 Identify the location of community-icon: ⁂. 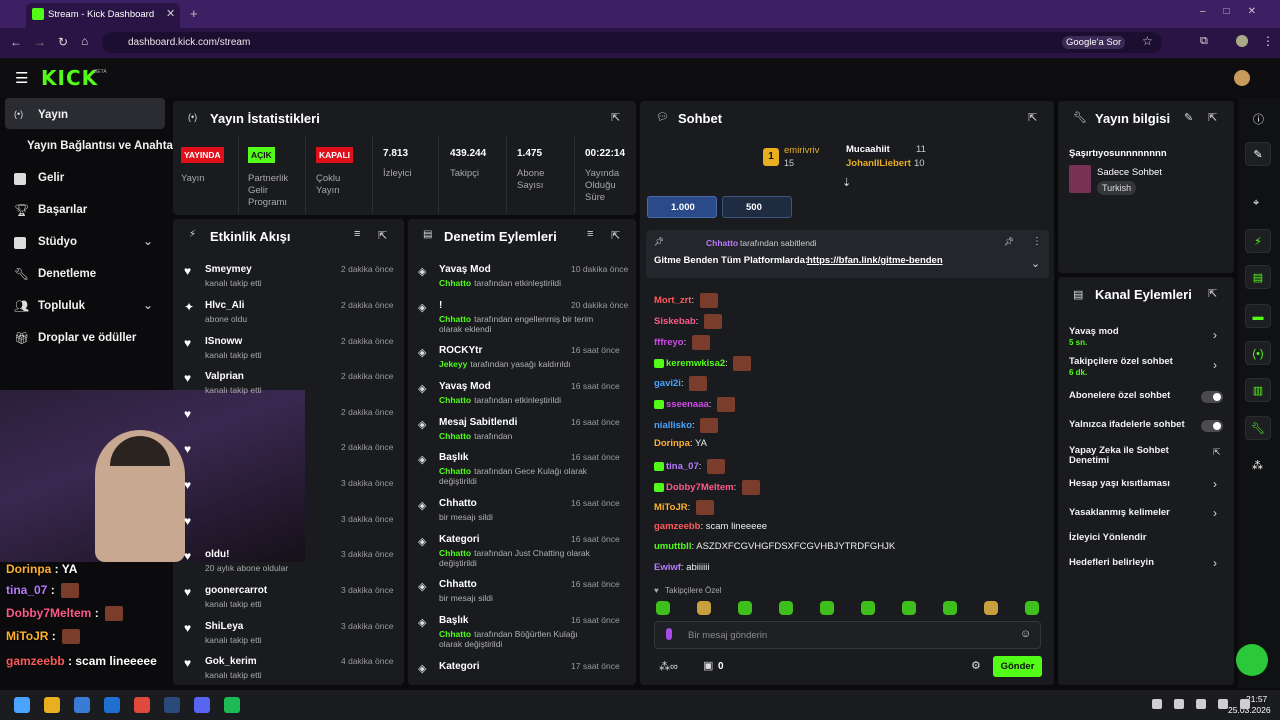
(1257, 465).